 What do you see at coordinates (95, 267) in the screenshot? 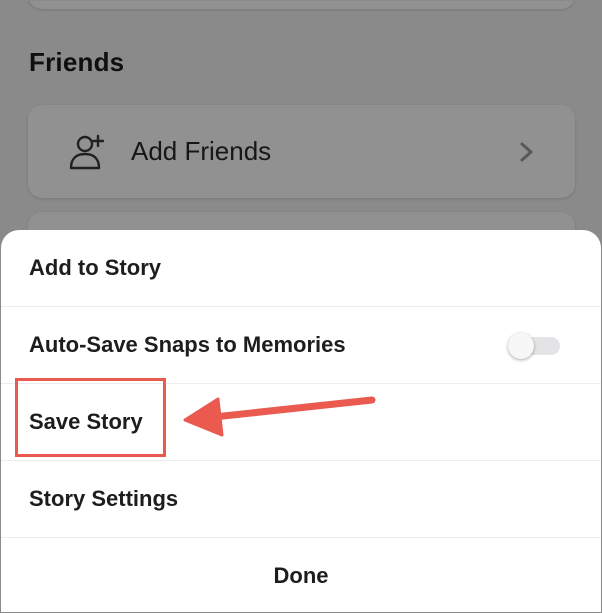
I see `add-to-story-label: Add to Story` at bounding box center [95, 267].